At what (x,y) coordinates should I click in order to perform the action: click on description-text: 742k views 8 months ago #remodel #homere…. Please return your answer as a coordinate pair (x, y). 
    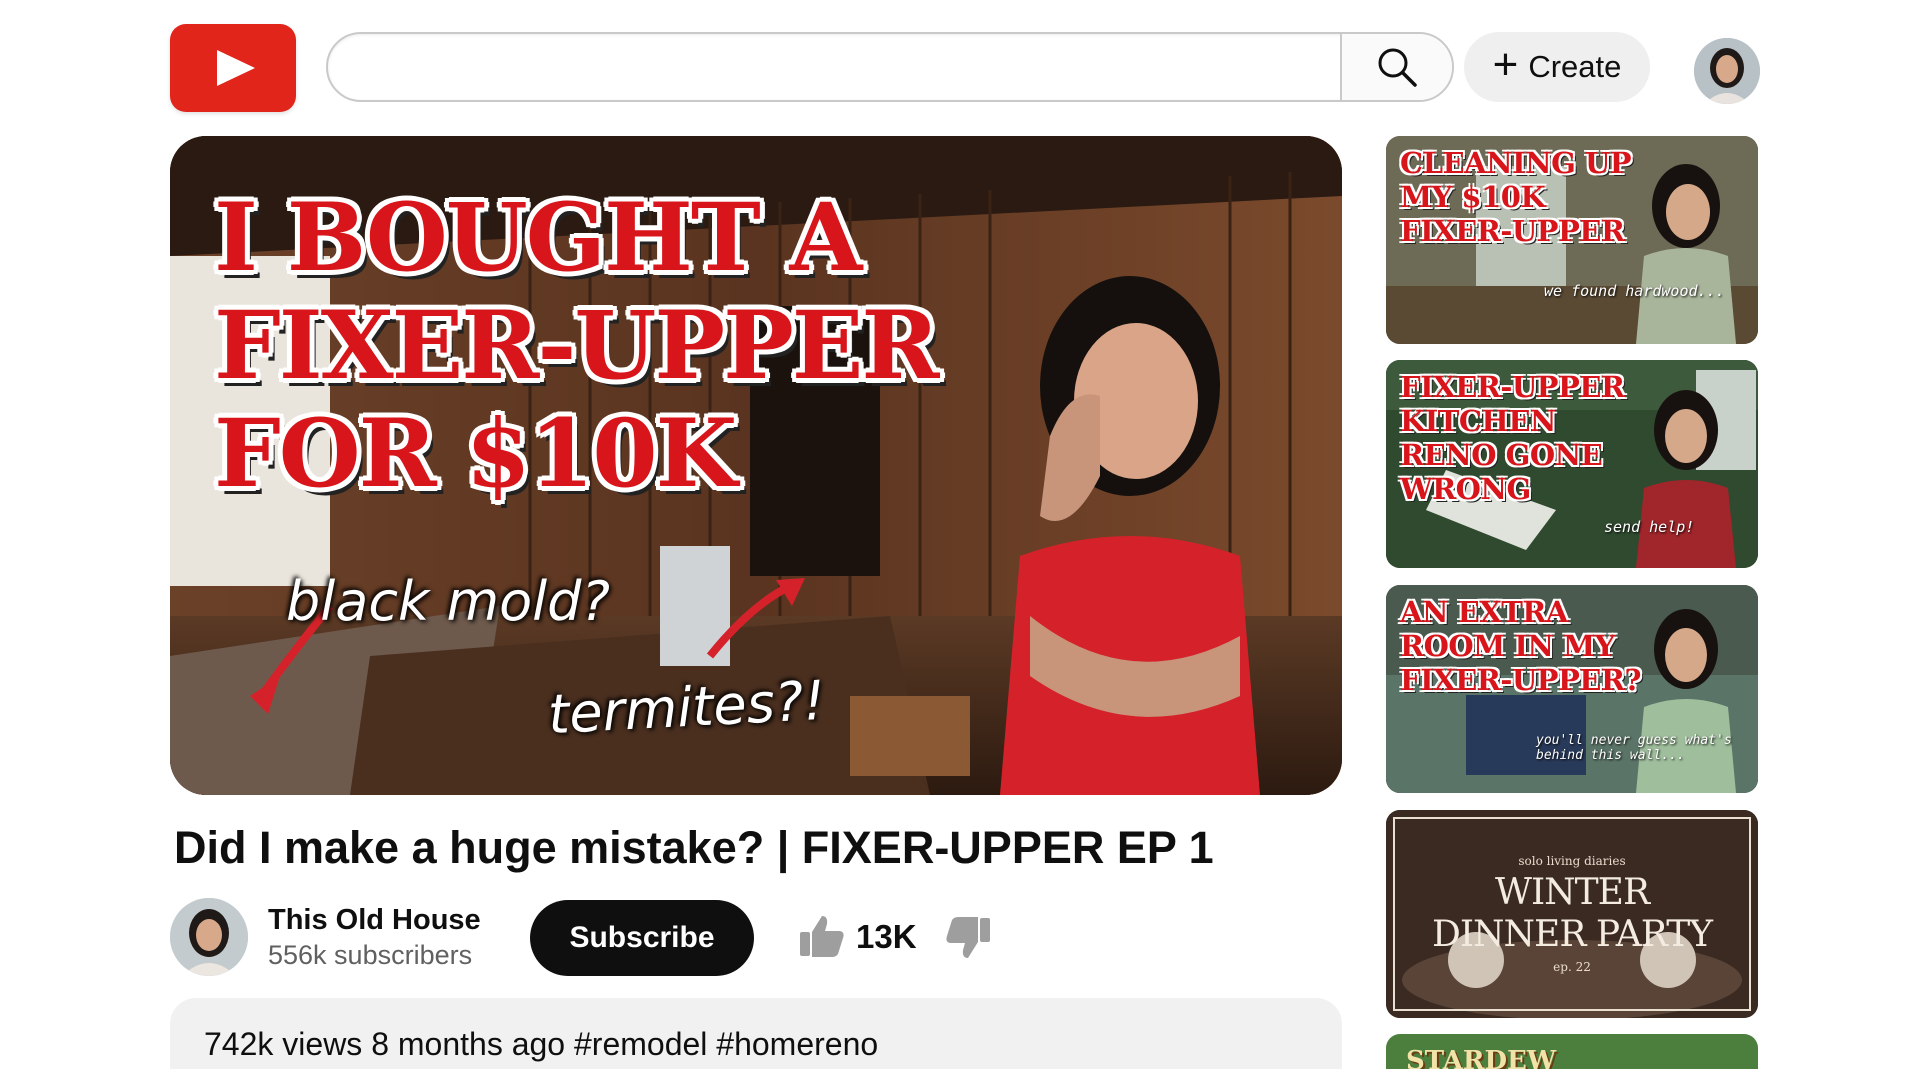
    Looking at the image, I should click on (541, 1044).